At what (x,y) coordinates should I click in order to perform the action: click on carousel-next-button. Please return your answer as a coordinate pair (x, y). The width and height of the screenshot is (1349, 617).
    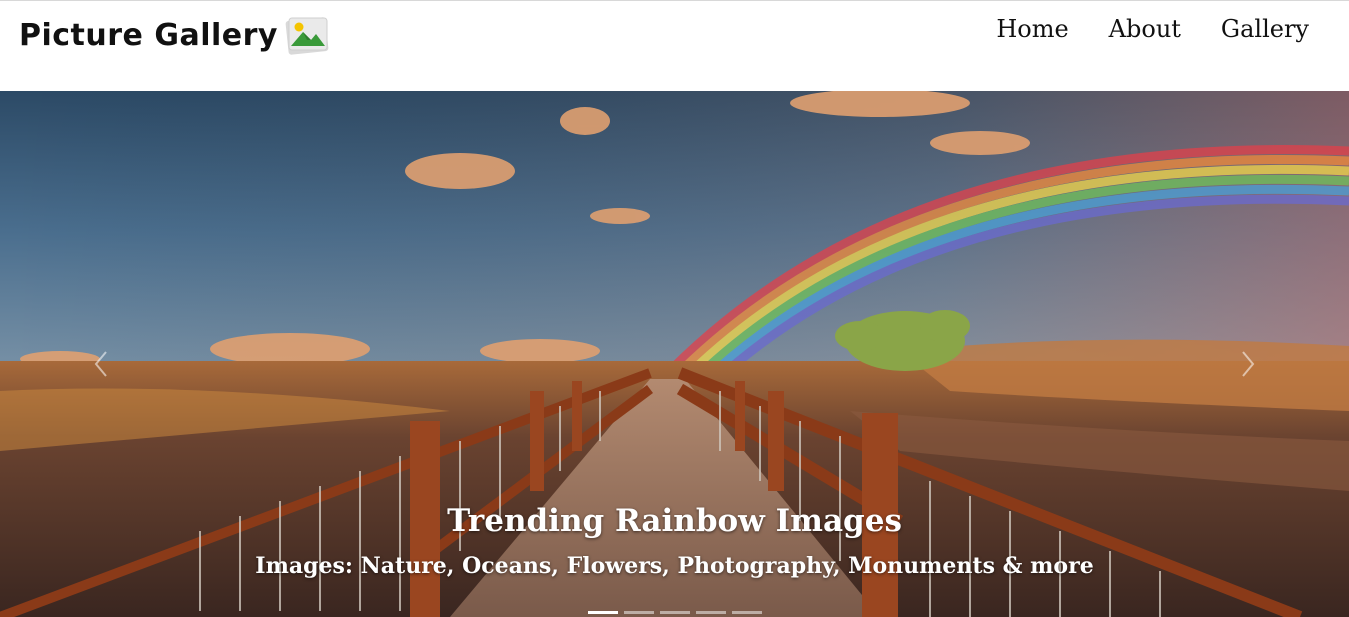
    Looking at the image, I should click on (1248, 366).